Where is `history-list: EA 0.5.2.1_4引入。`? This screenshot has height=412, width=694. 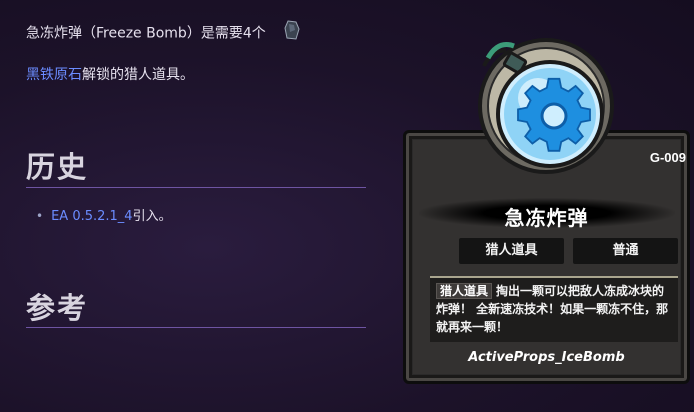
history-list: EA 0.5.2.1_4引入。 is located at coordinates (104, 214).